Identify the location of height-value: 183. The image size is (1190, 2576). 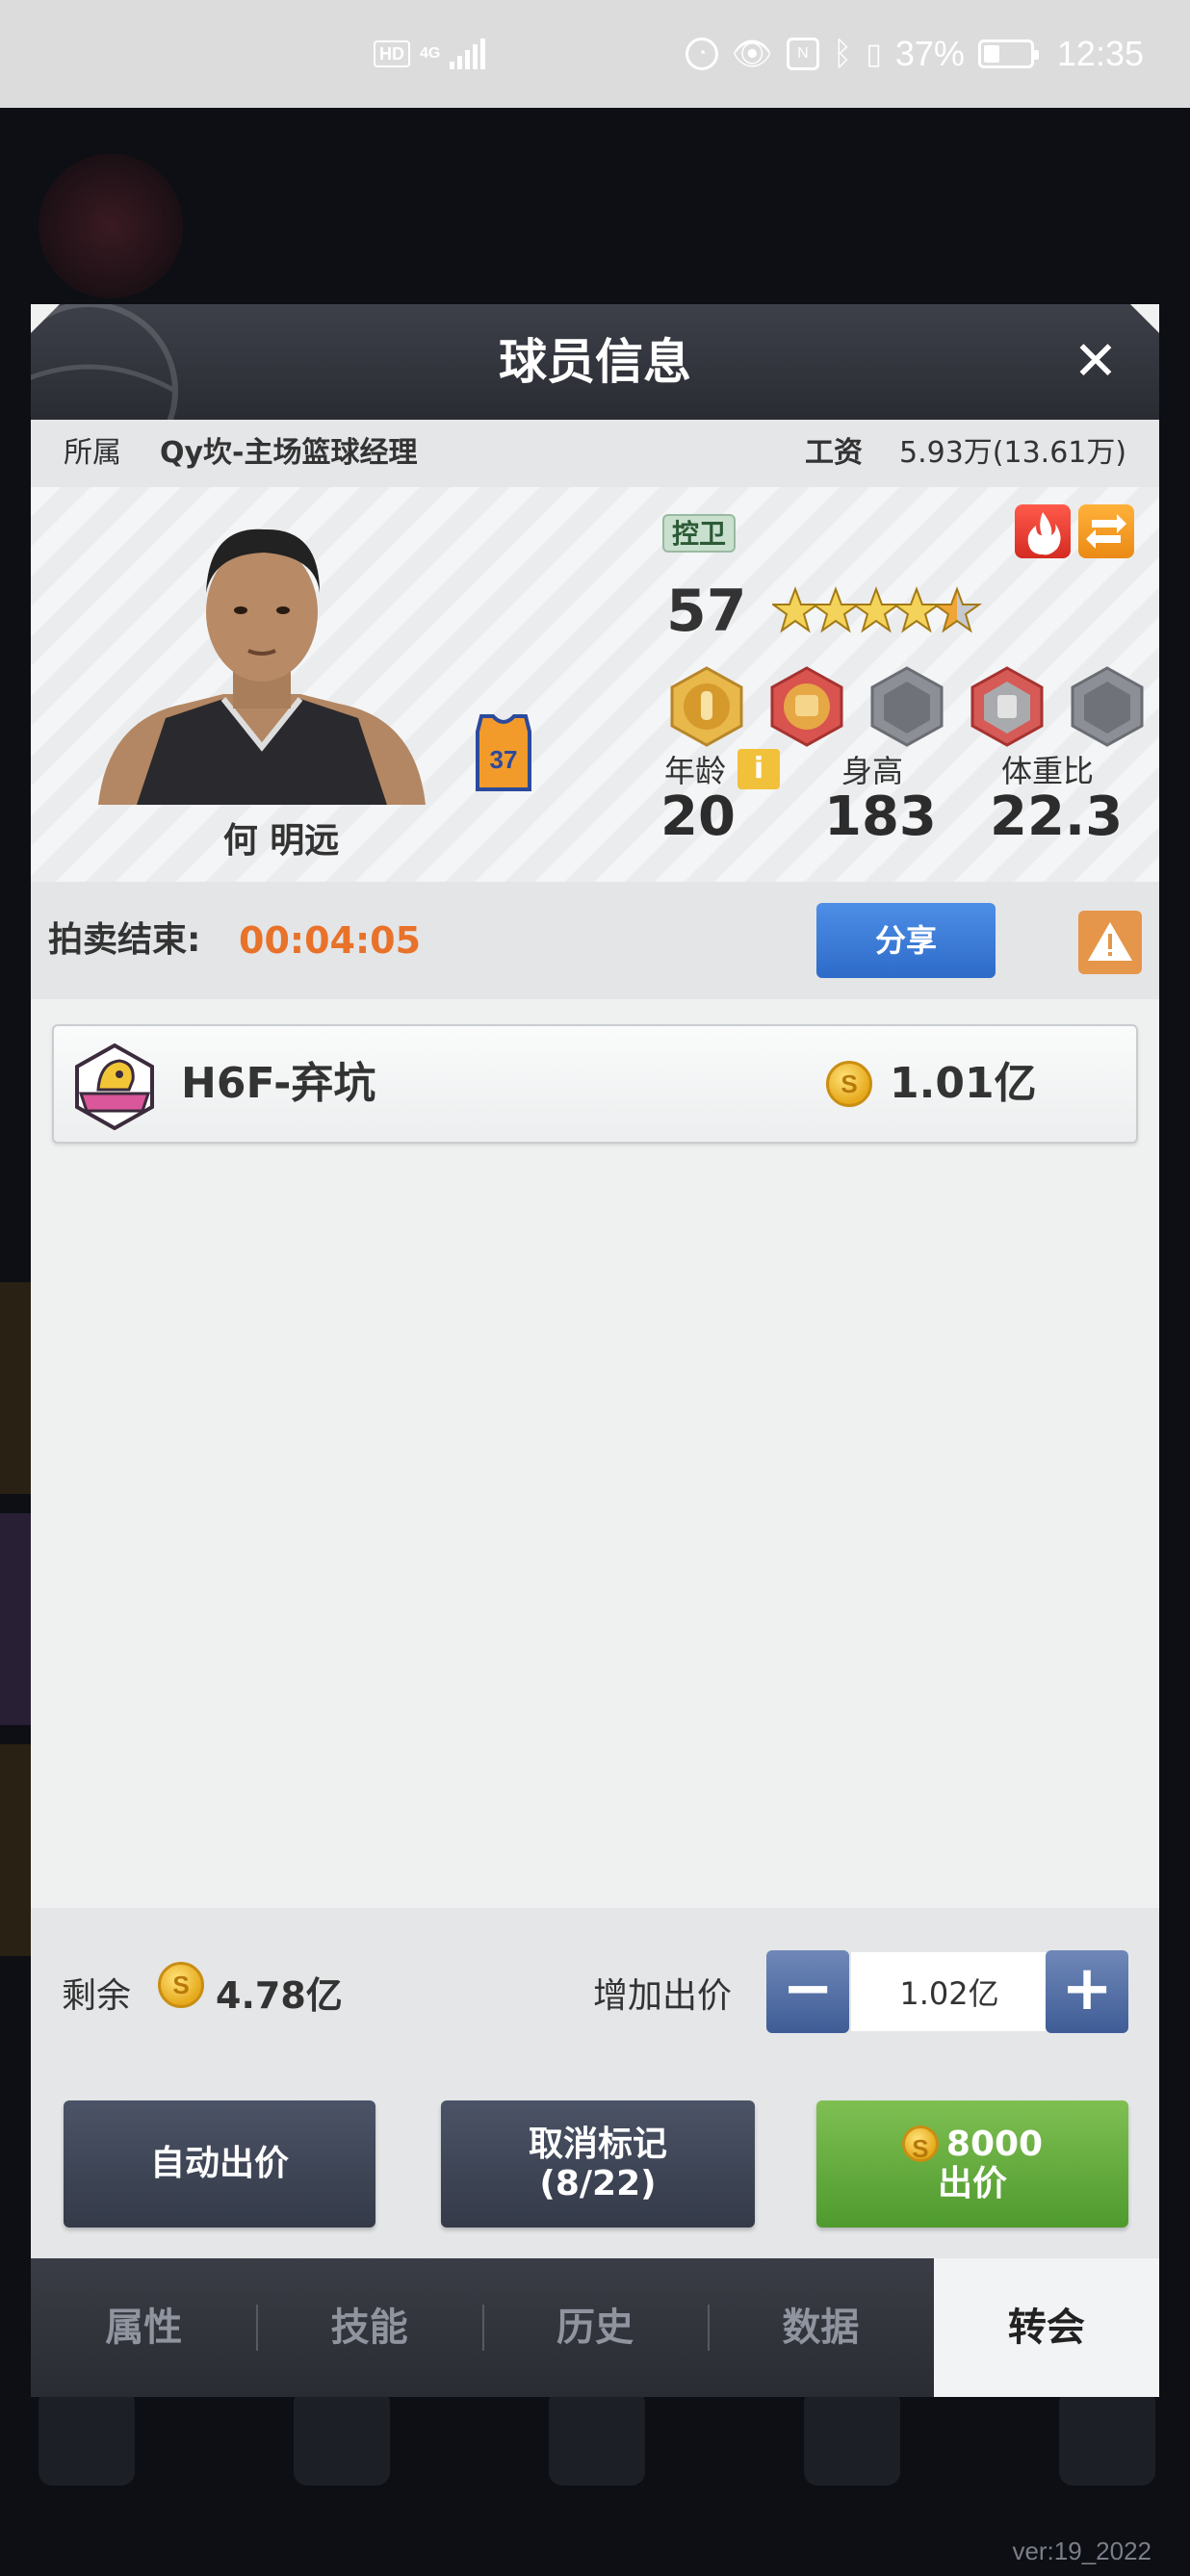
(881, 817).